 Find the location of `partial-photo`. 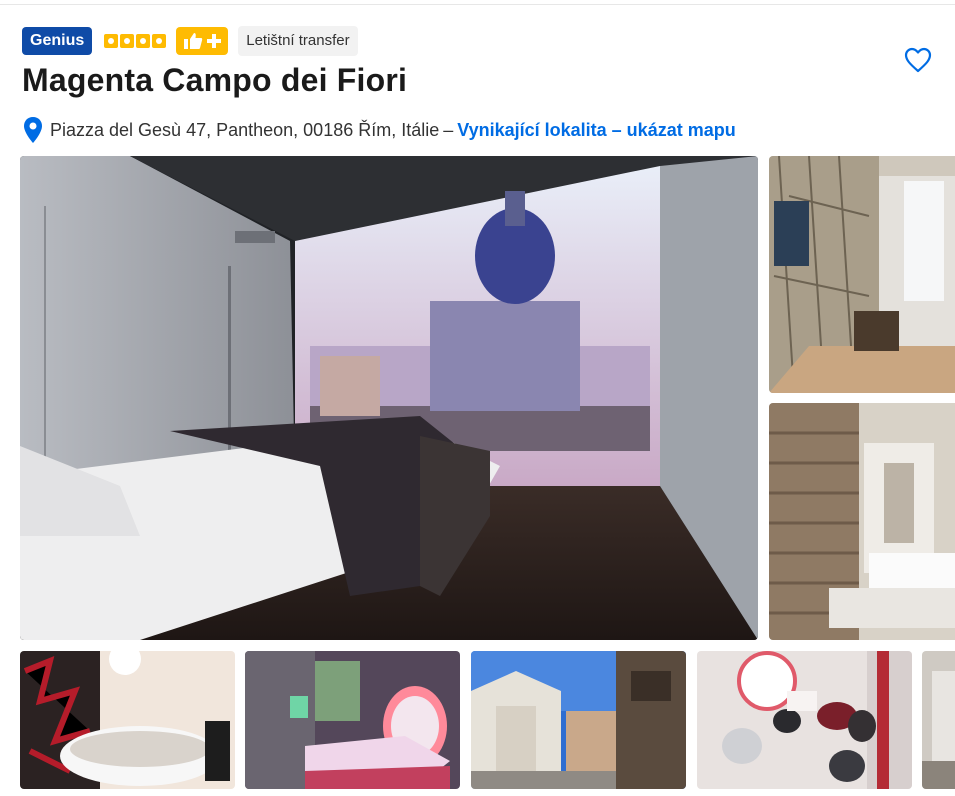

partial-photo is located at coordinates (938, 720).